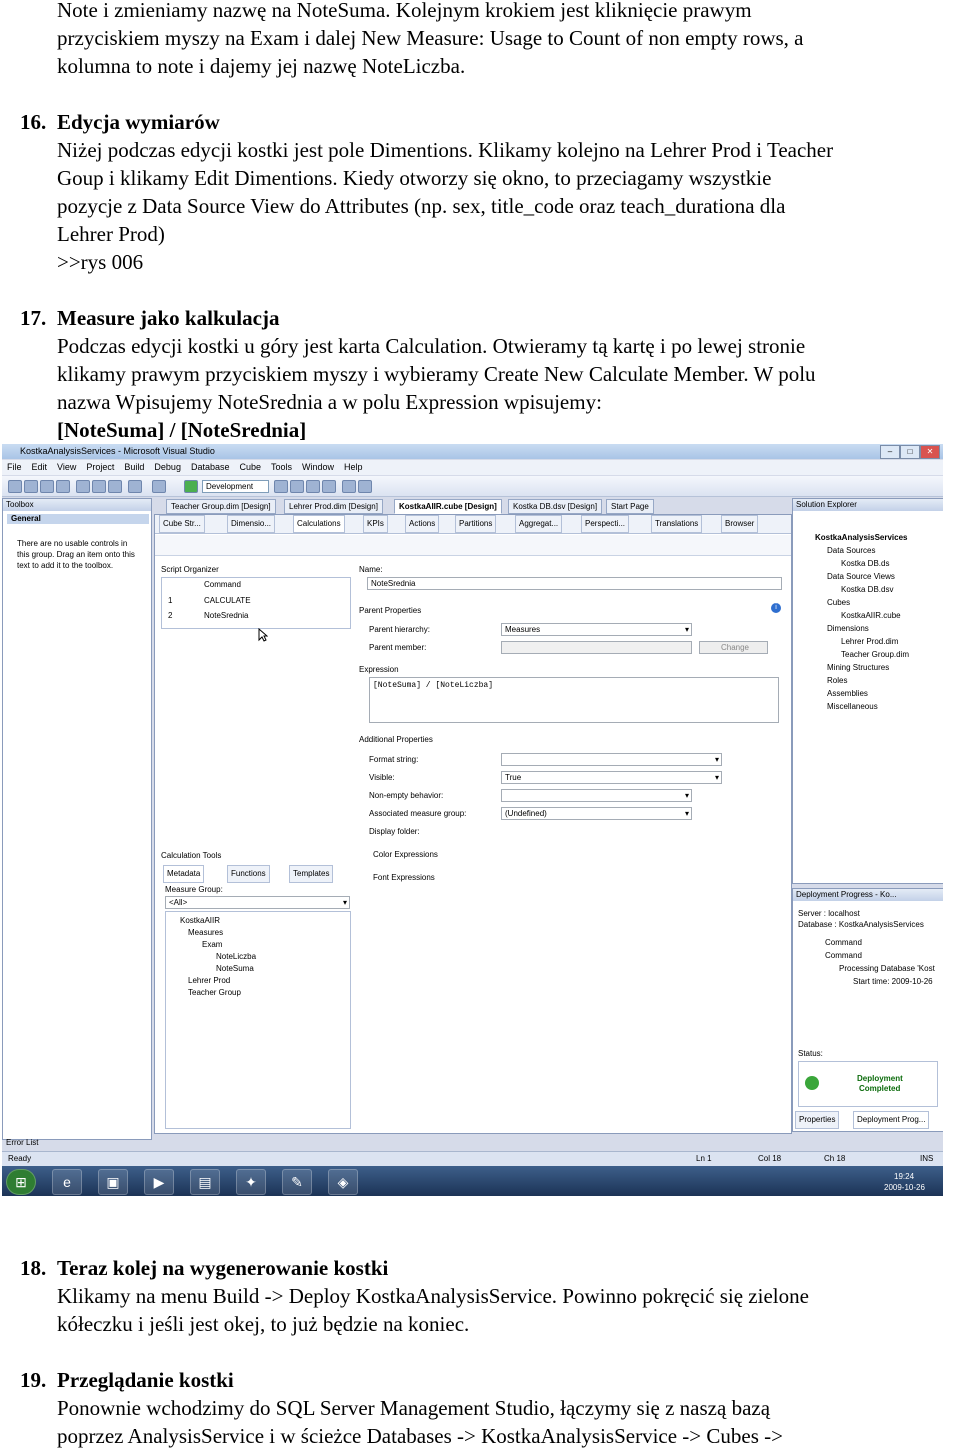  I want to click on parent-hierarchy-select: Measures, so click(596, 629).